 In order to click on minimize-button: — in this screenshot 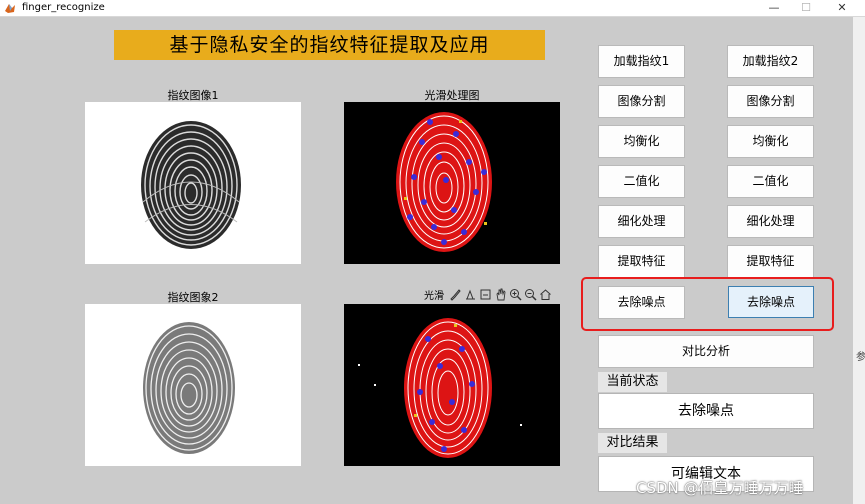, I will do `click(774, 8)`.